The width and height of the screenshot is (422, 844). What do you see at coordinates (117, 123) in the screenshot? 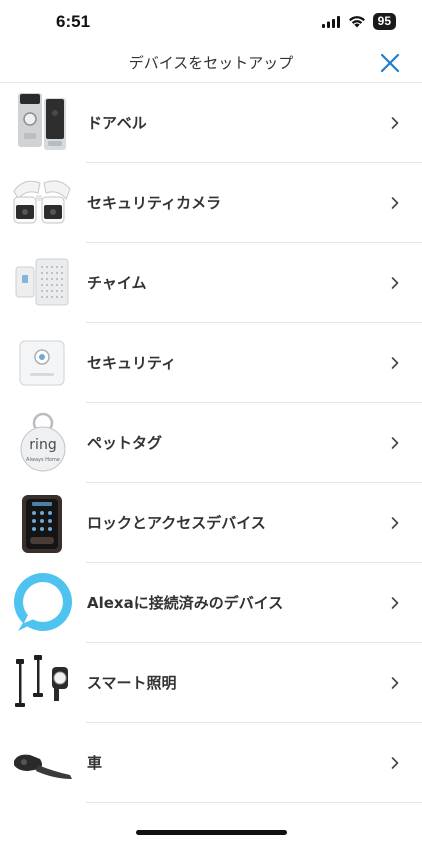
I see `device-label: ドアベル` at bounding box center [117, 123].